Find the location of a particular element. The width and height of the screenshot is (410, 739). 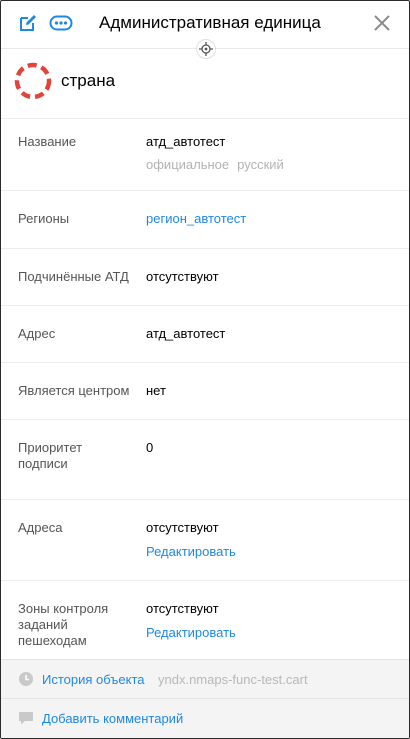

more-button is located at coordinates (61, 23).